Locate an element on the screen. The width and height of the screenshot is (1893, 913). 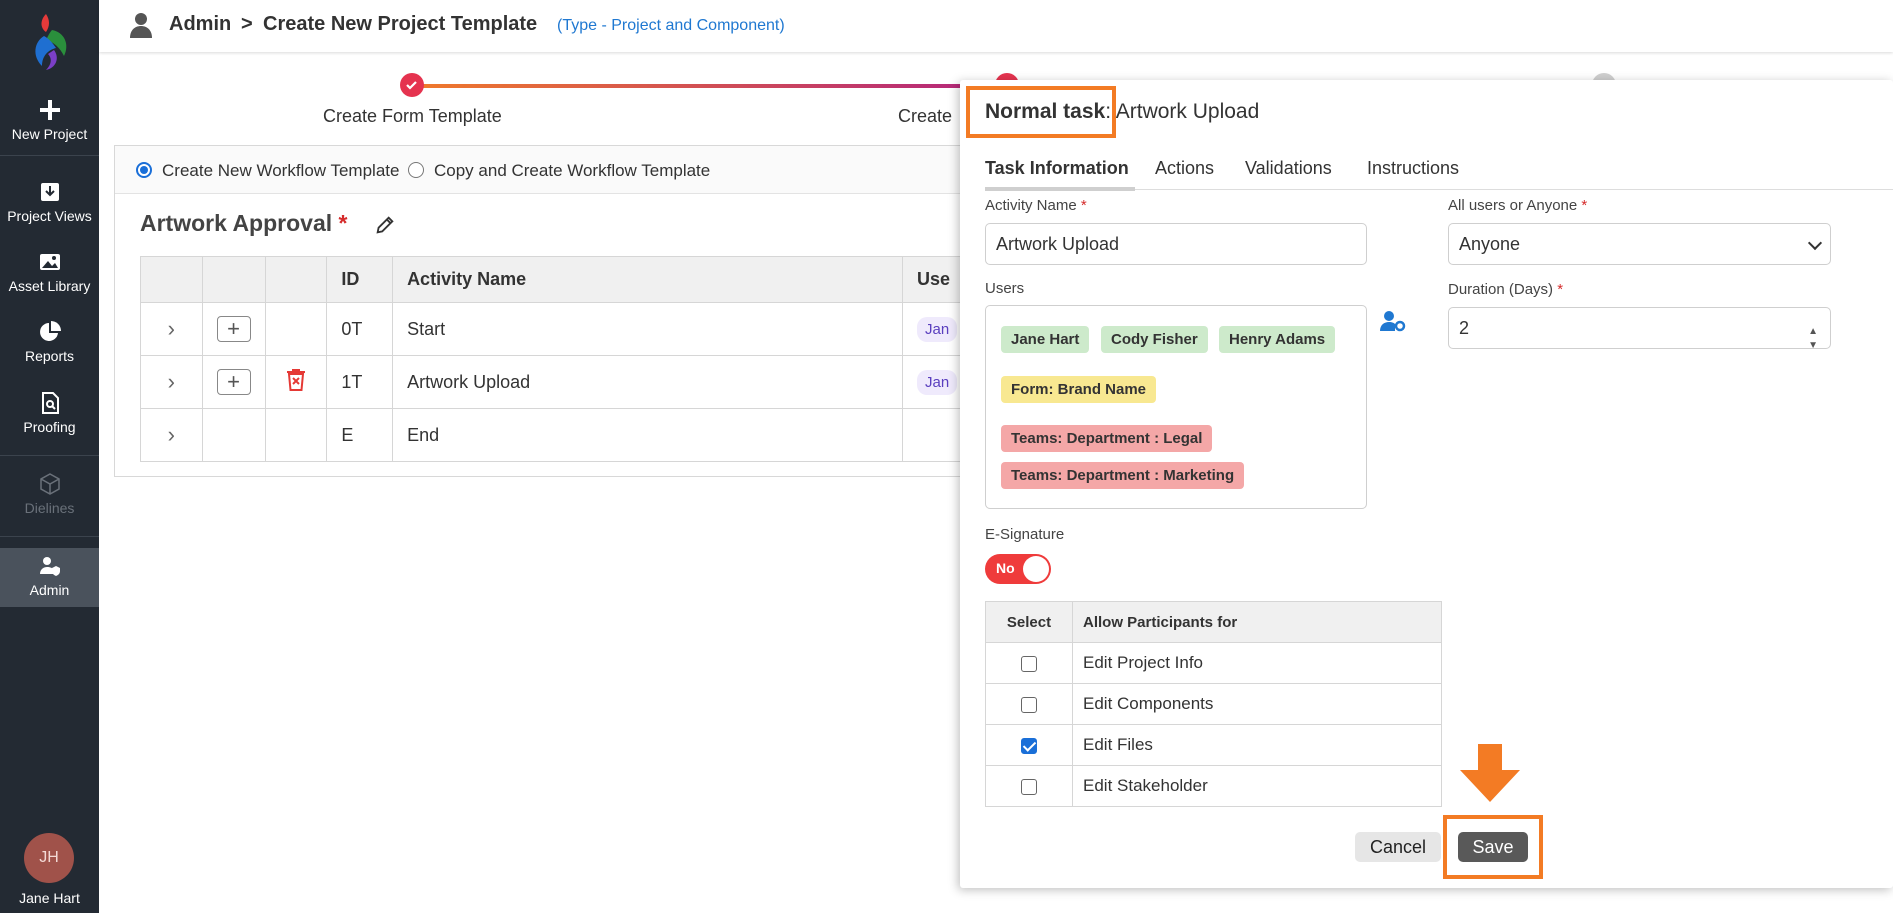
tab-instructions: Instructions is located at coordinates (1413, 168).